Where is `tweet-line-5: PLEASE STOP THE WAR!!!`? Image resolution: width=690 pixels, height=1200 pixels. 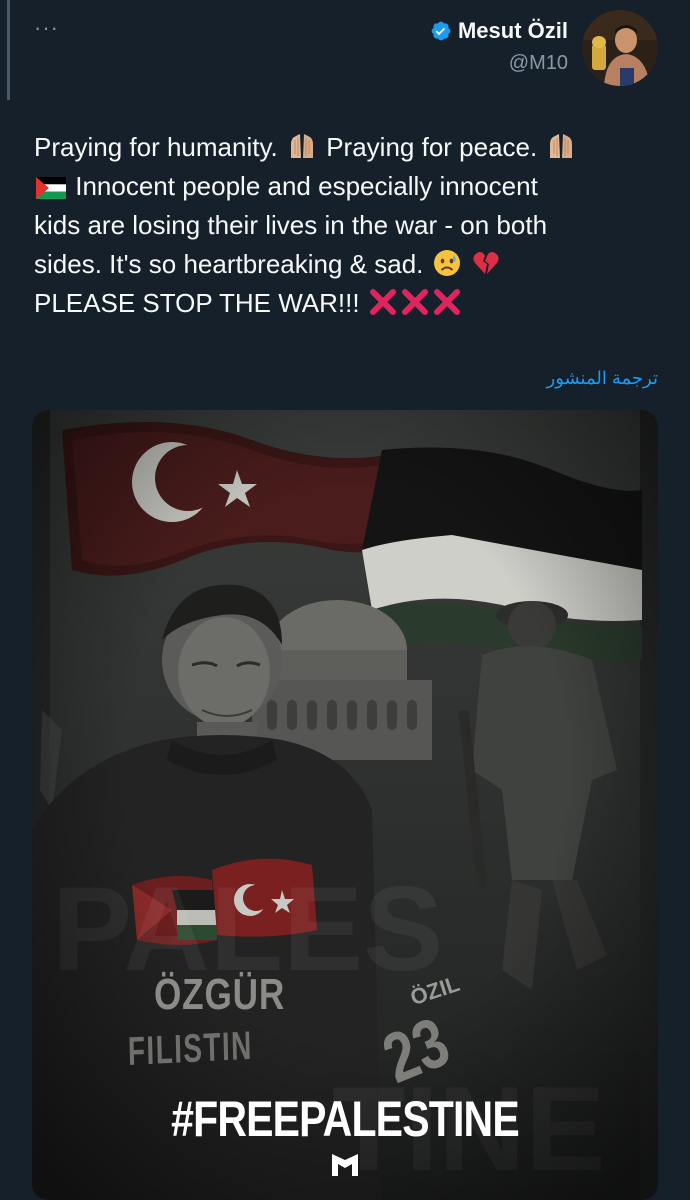
tweet-line-5: PLEASE STOP THE WAR!!! is located at coordinates (344, 303).